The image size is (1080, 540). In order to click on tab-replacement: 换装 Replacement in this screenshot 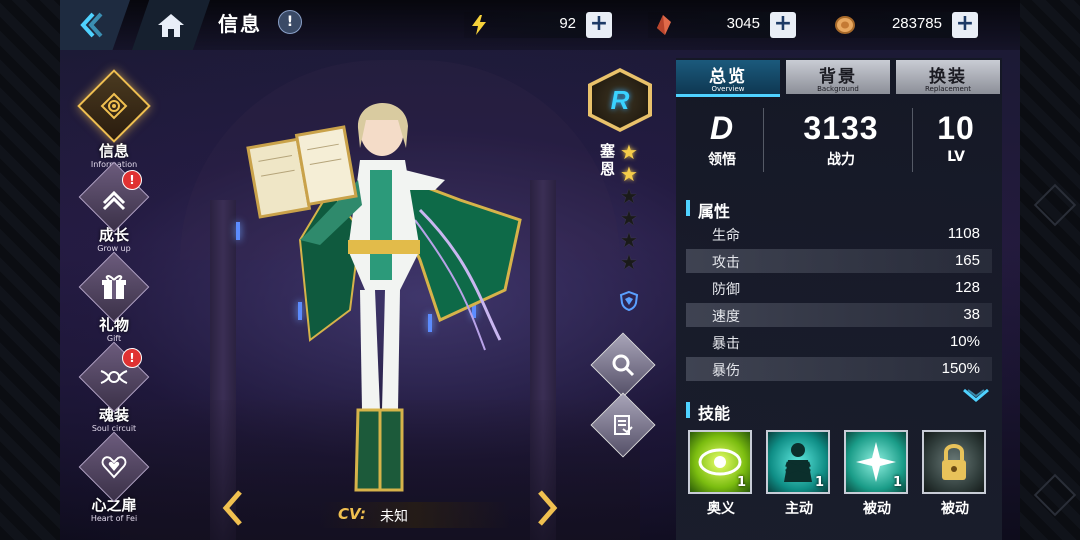, I will do `click(948, 77)`.